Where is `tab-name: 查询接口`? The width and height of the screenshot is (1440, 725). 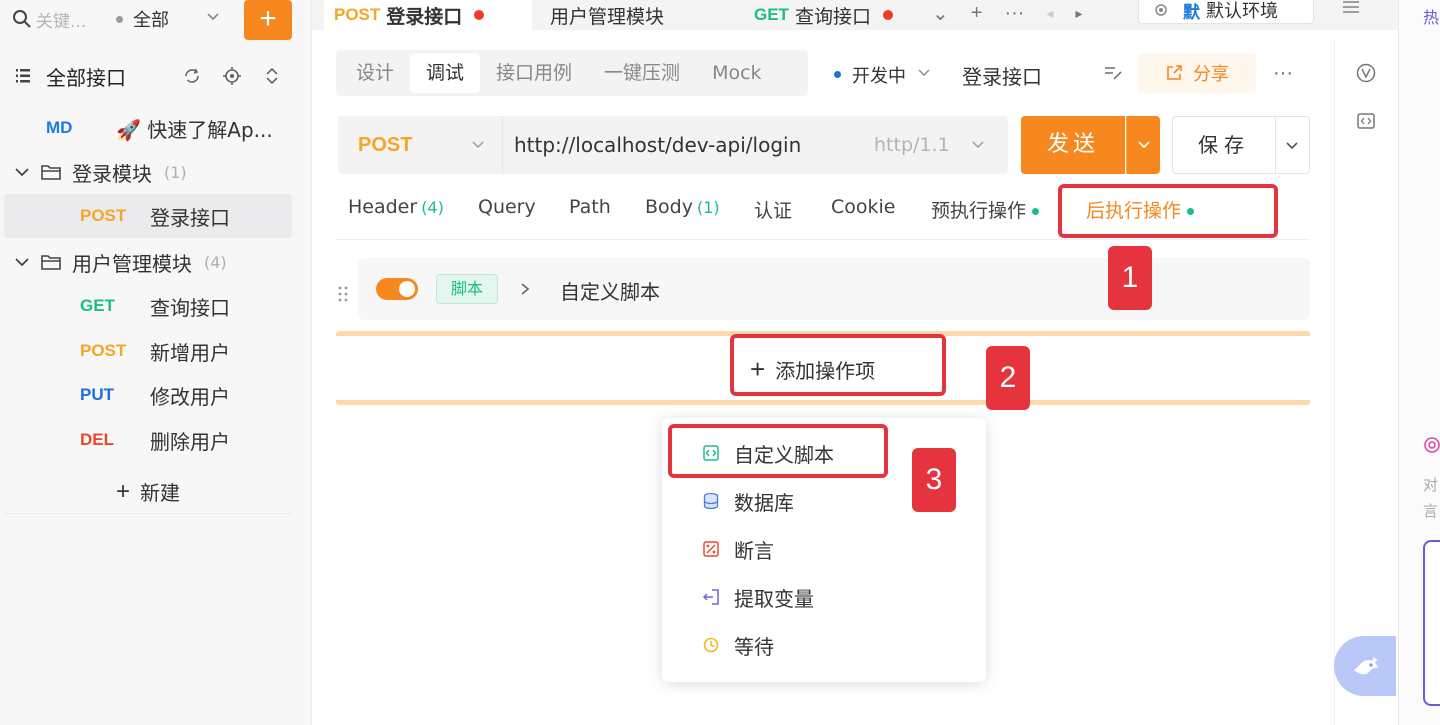 tab-name: 查询接口 is located at coordinates (832, 16).